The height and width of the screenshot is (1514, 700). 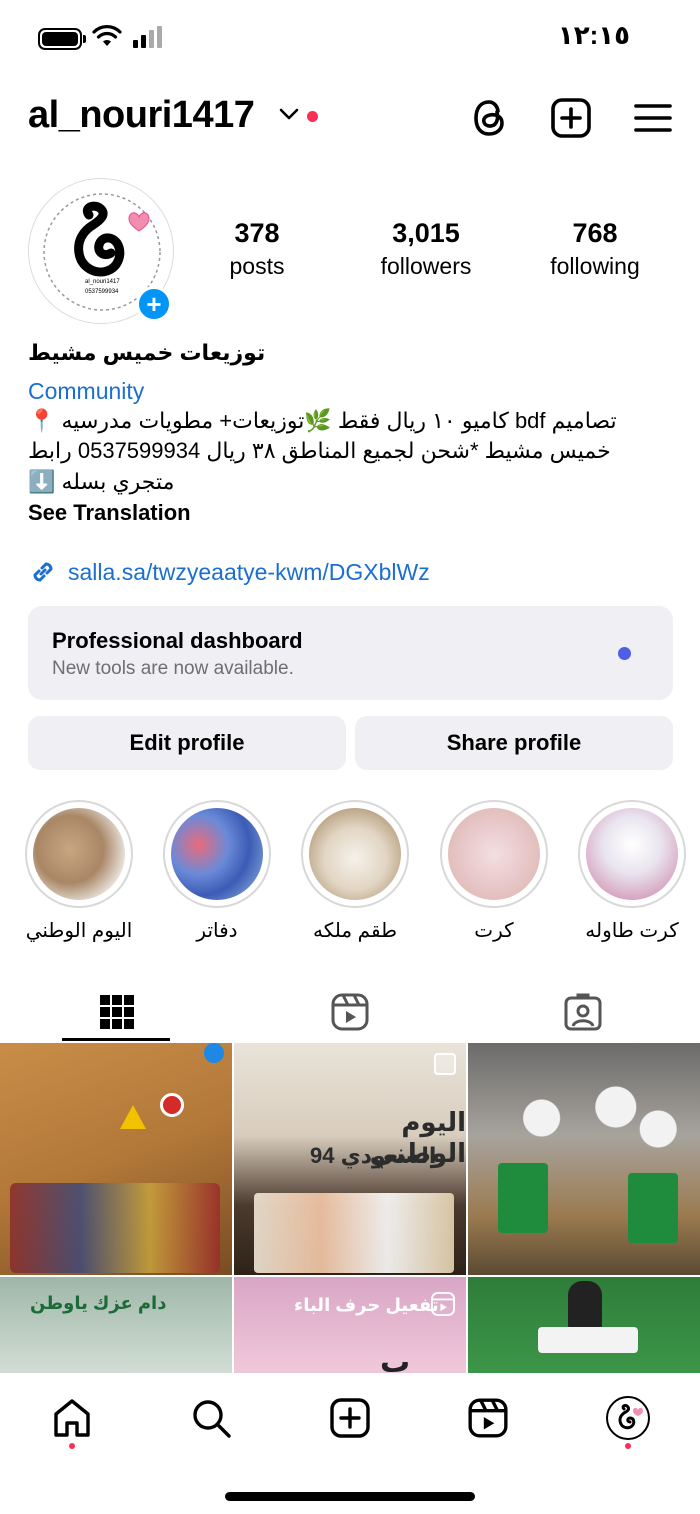 What do you see at coordinates (490, 118) in the screenshot?
I see `threads-icon` at bounding box center [490, 118].